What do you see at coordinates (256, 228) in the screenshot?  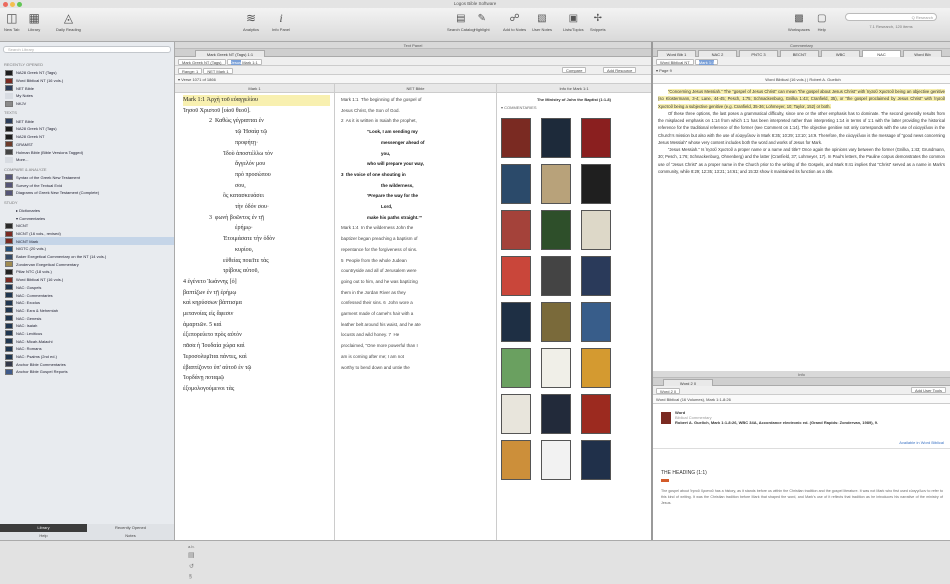 I see `greek-line: ἐρήμῳ·` at bounding box center [256, 228].